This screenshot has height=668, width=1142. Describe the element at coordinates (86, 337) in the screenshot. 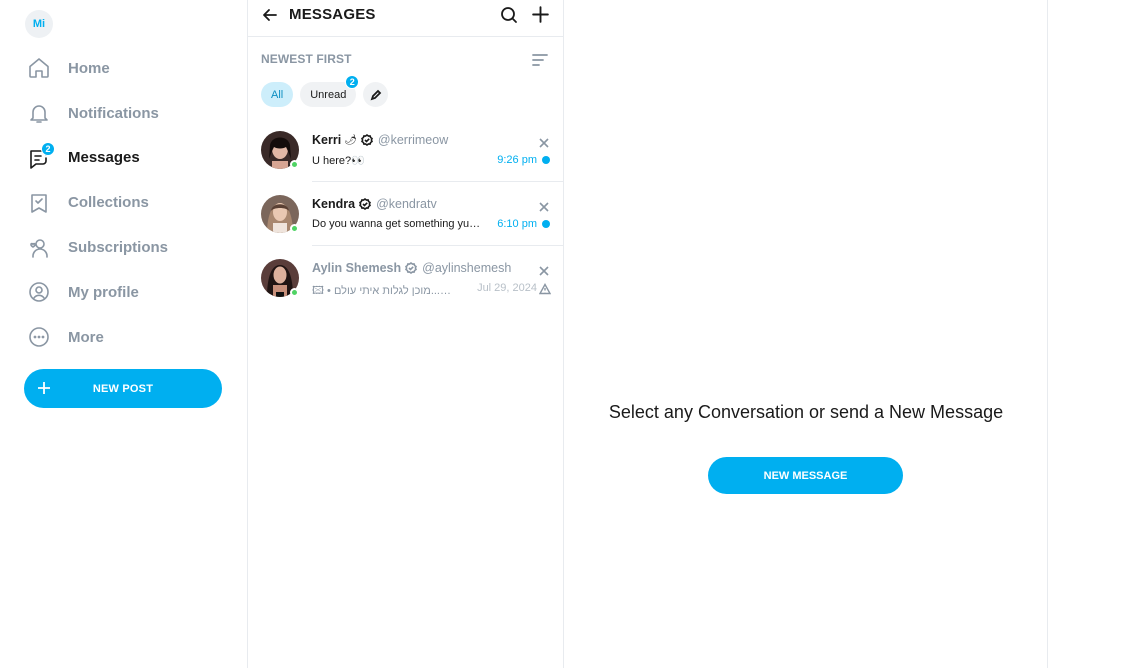

I see `sidebar-item-label: More` at that location.